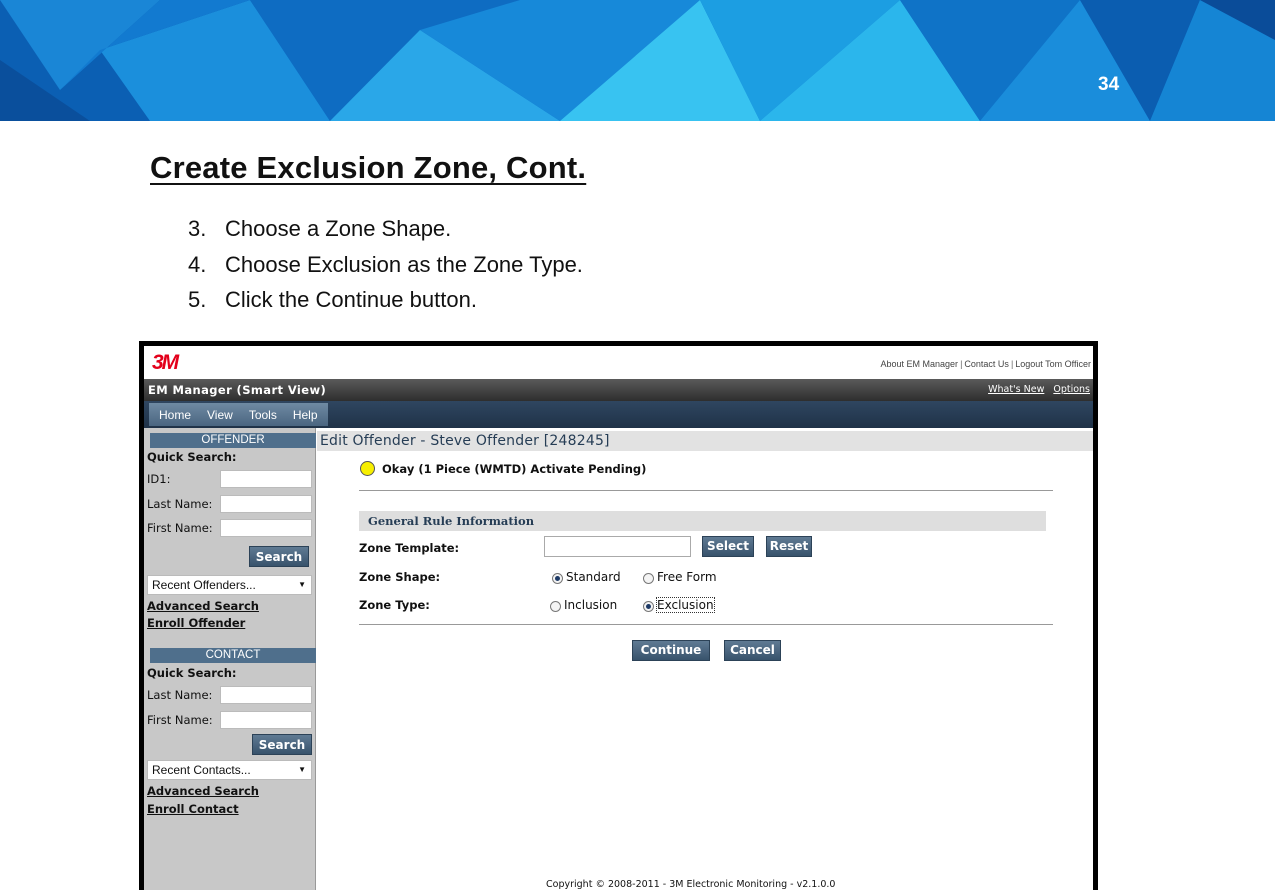 This screenshot has width=1275, height=890. What do you see at coordinates (789, 546) in the screenshot?
I see `reset-button: Reset` at bounding box center [789, 546].